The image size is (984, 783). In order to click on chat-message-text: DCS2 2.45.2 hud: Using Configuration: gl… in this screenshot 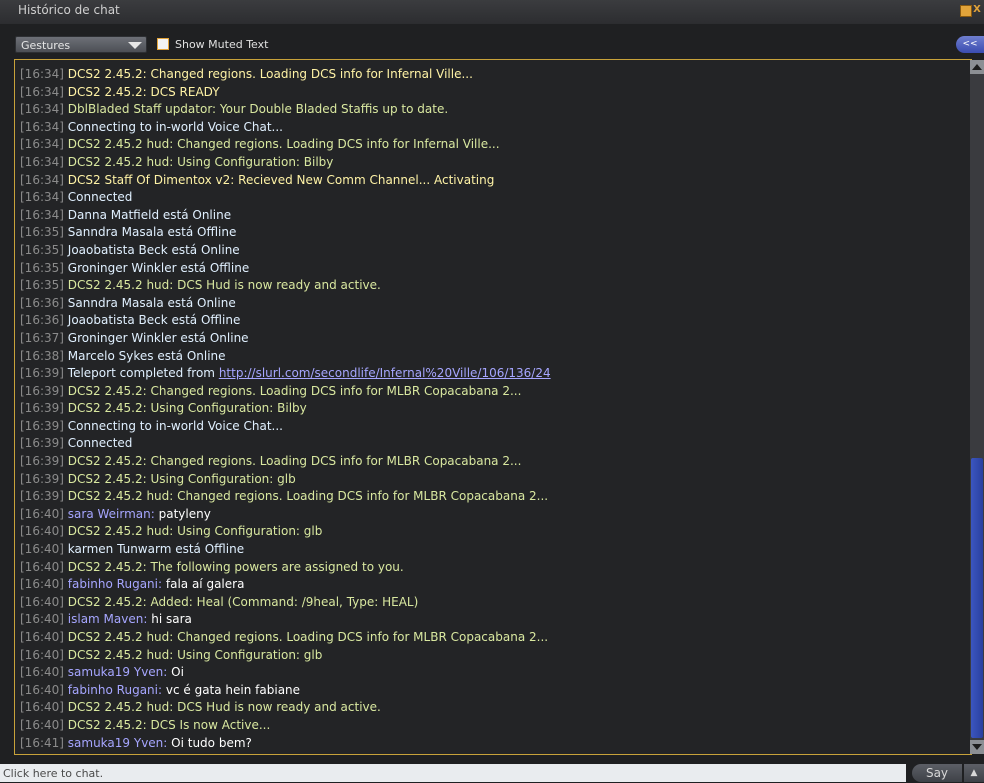, I will do `click(195, 654)`.